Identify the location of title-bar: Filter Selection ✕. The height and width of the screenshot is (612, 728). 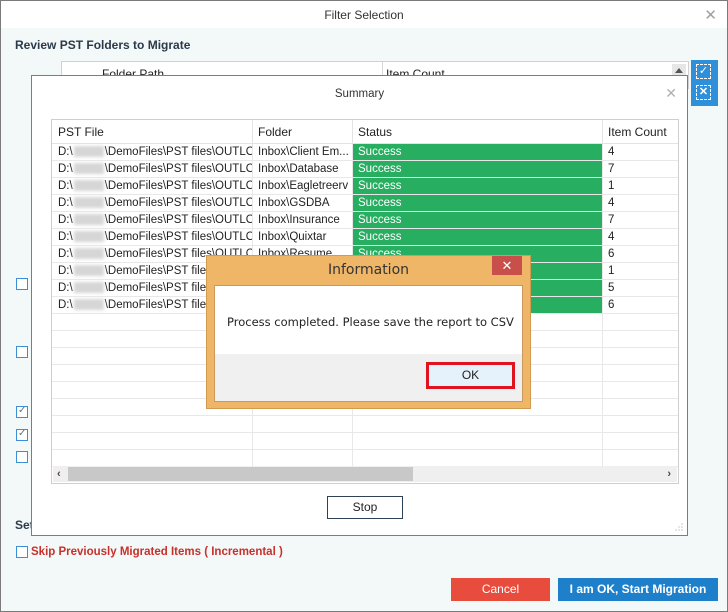
(364, 14).